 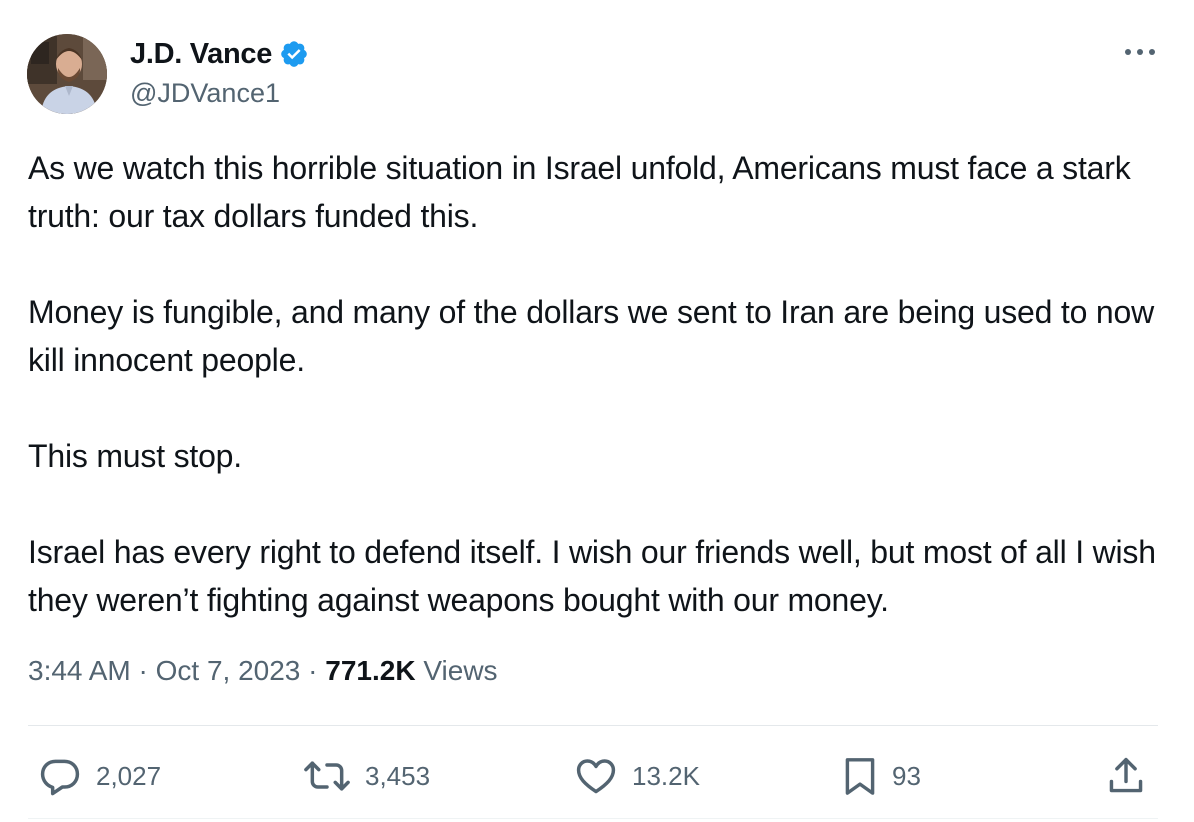 I want to click on like-button: 13.2K, so click(x=637, y=776).